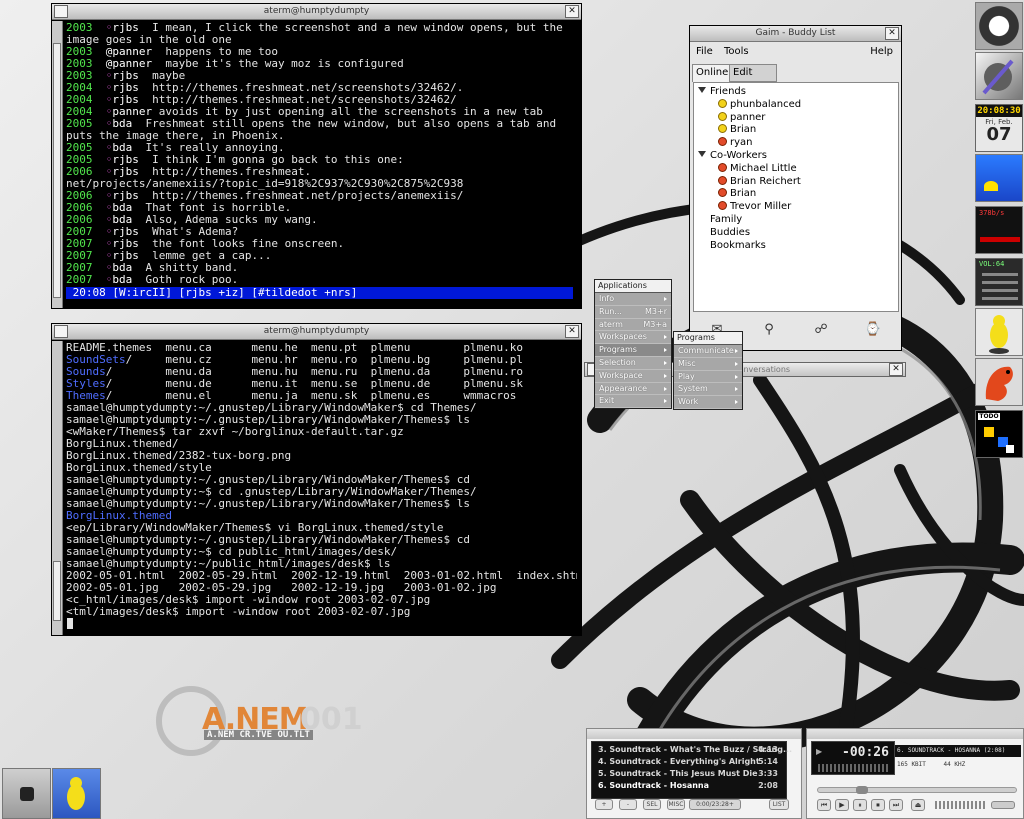 The image size is (1024, 819). Describe the element at coordinates (633, 363) in the screenshot. I see `menu-item: Selection` at that location.